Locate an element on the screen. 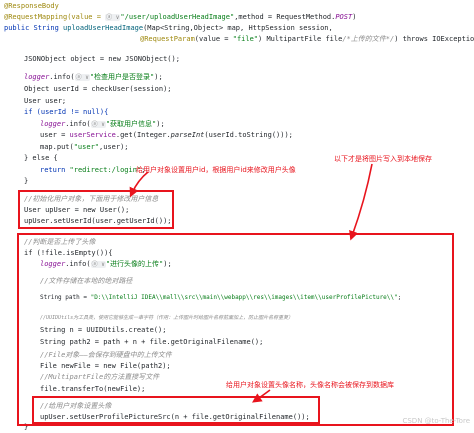  annotation-token: @RequestParam is located at coordinates (167, 39).